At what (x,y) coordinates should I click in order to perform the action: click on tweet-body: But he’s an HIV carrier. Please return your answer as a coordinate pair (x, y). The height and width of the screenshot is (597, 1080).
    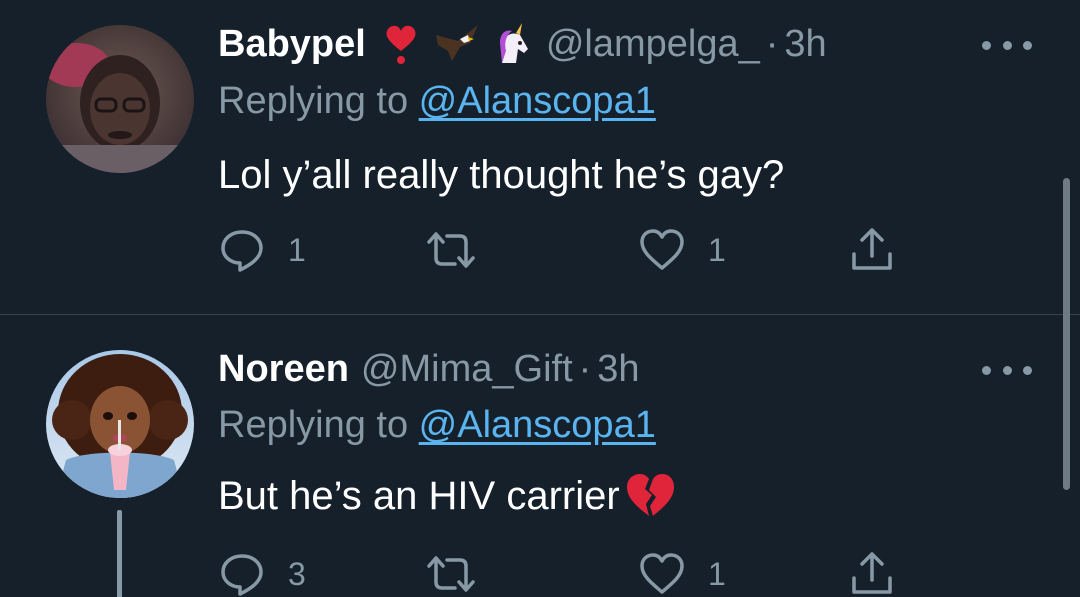
    Looking at the image, I should click on (419, 495).